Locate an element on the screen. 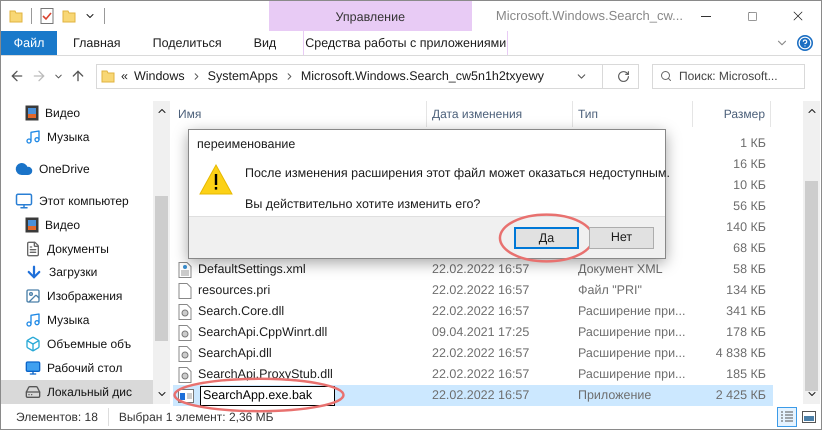 Image resolution: width=822 pixels, height=430 pixels. sidebar-label: Видео is located at coordinates (62, 225).